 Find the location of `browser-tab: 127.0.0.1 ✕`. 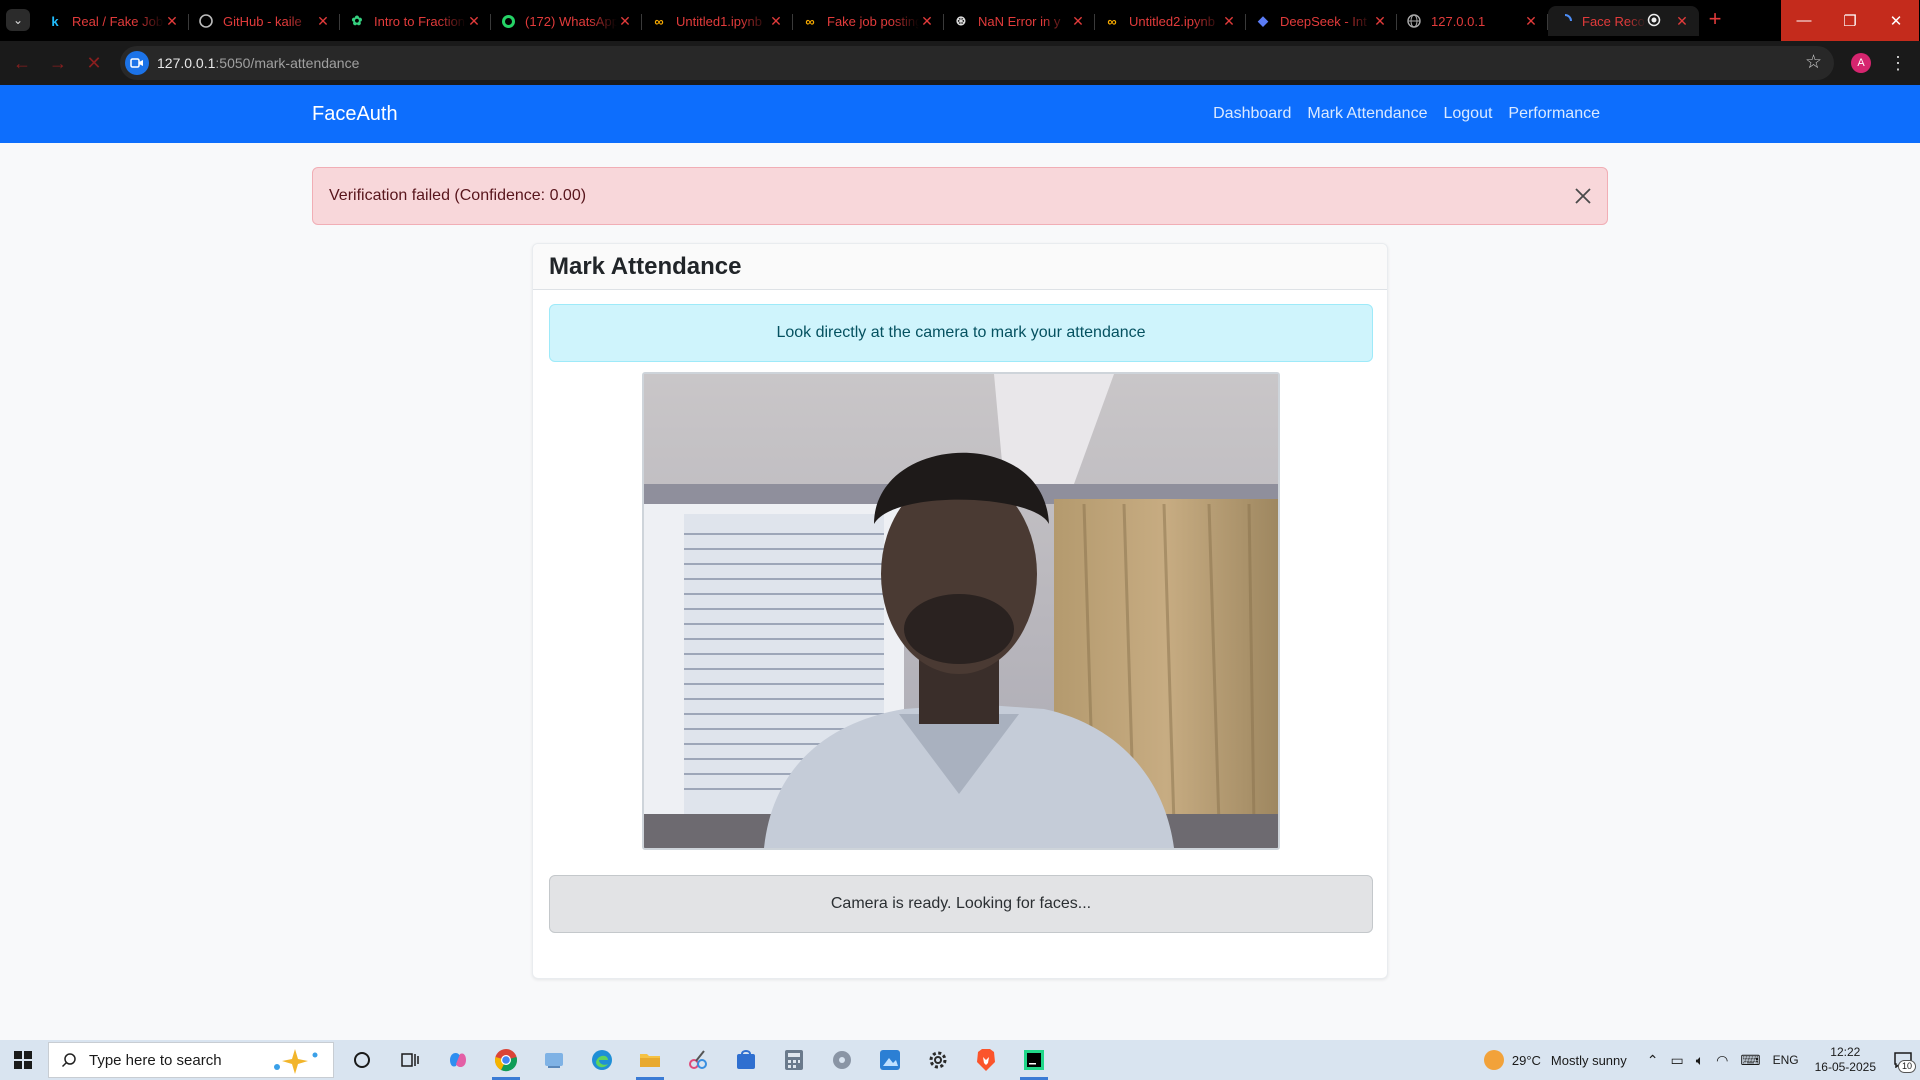

browser-tab: 127.0.0.1 ✕ is located at coordinates (1472, 21).